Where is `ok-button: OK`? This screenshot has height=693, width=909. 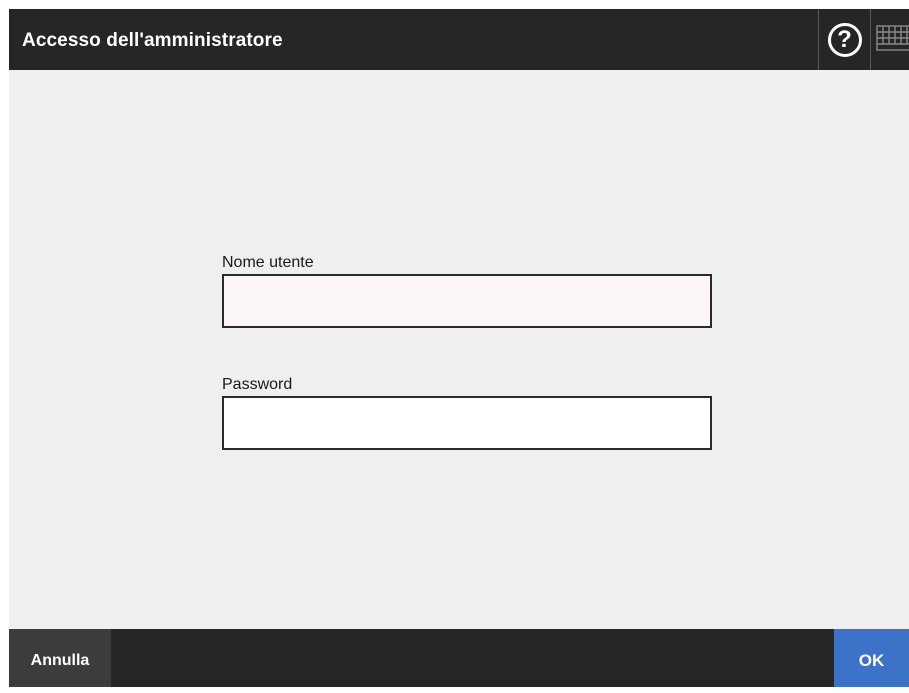 ok-button: OK is located at coordinates (871, 658).